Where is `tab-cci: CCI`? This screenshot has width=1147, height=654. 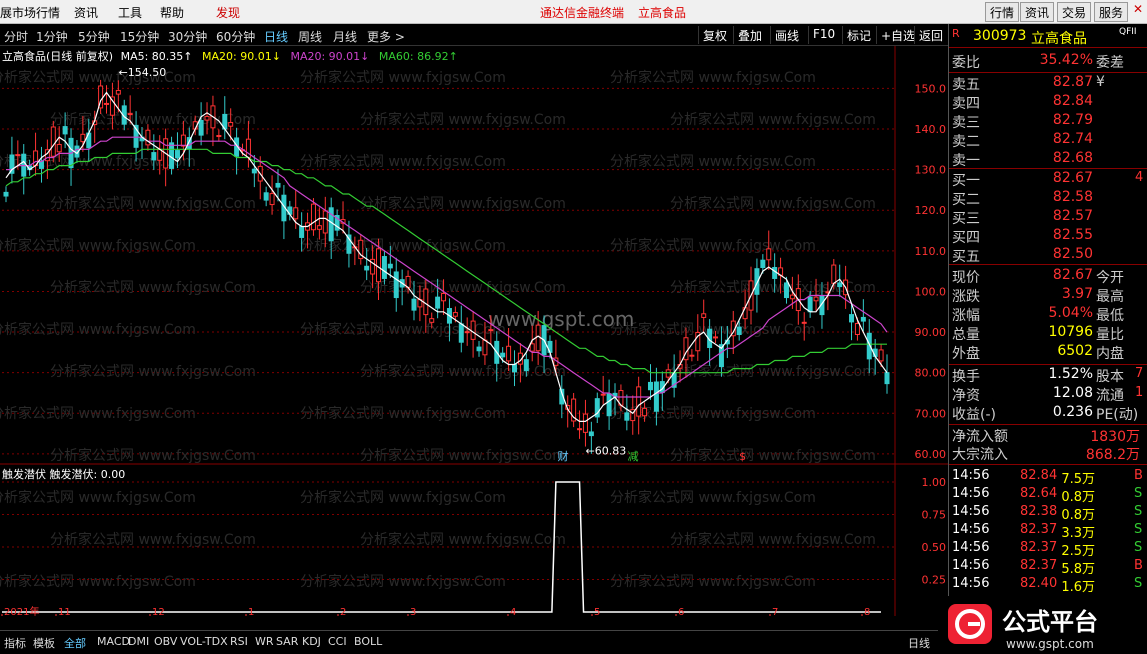
tab-cci: CCI is located at coordinates (337, 641).